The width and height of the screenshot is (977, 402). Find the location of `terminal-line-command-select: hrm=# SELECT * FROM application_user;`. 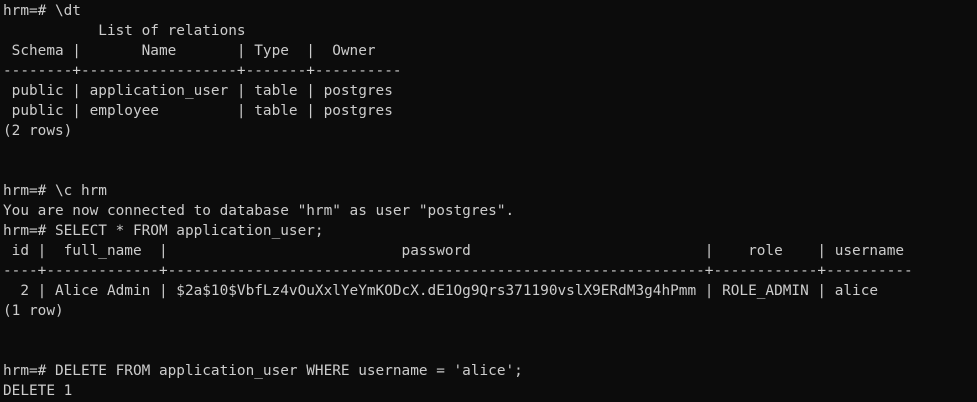

terminal-line-command-select: hrm=# SELECT * FROM application_user; is located at coordinates (163, 231).